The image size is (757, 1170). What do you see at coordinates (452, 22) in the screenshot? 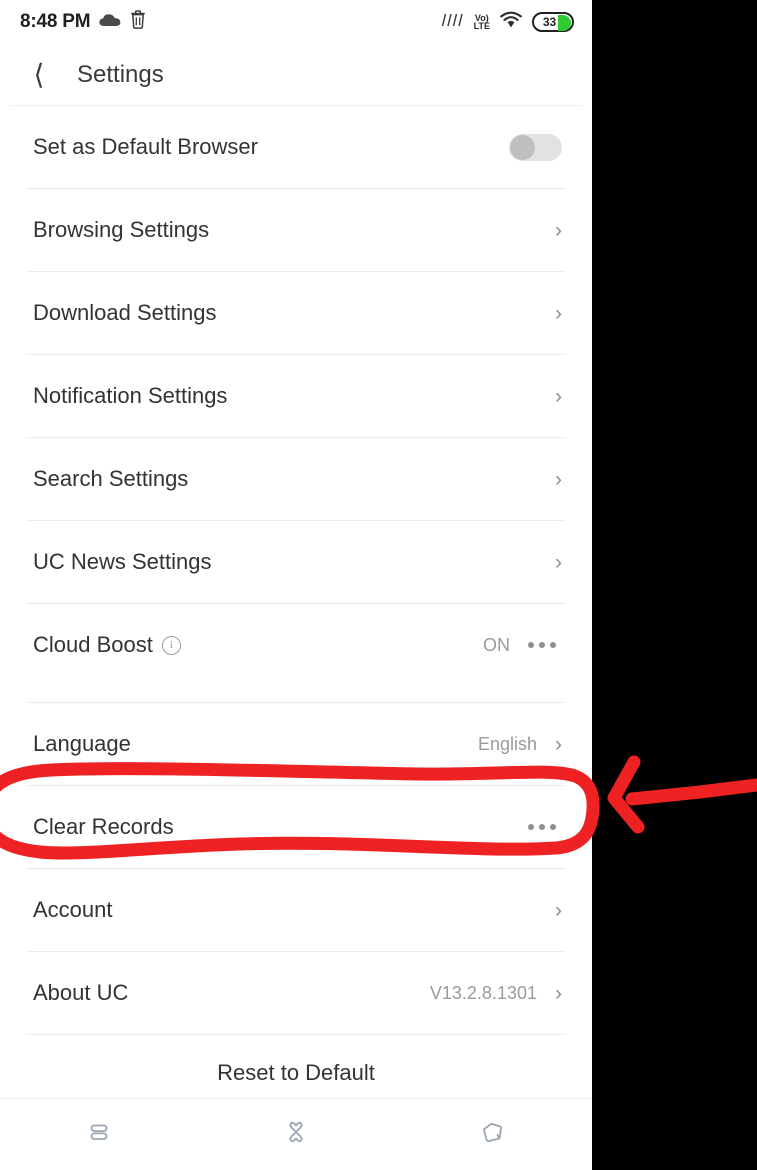
I see `signal-bars-icon` at bounding box center [452, 22].